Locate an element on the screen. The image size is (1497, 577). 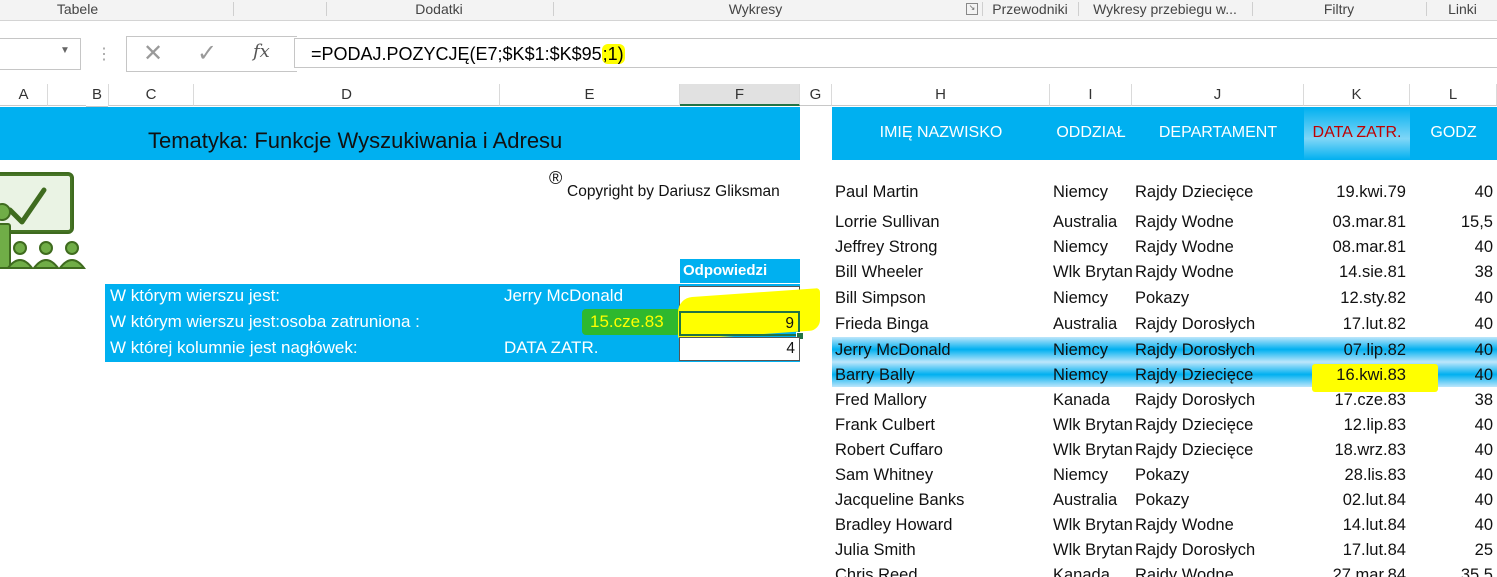
column-header-l: L is located at coordinates (1453, 95).